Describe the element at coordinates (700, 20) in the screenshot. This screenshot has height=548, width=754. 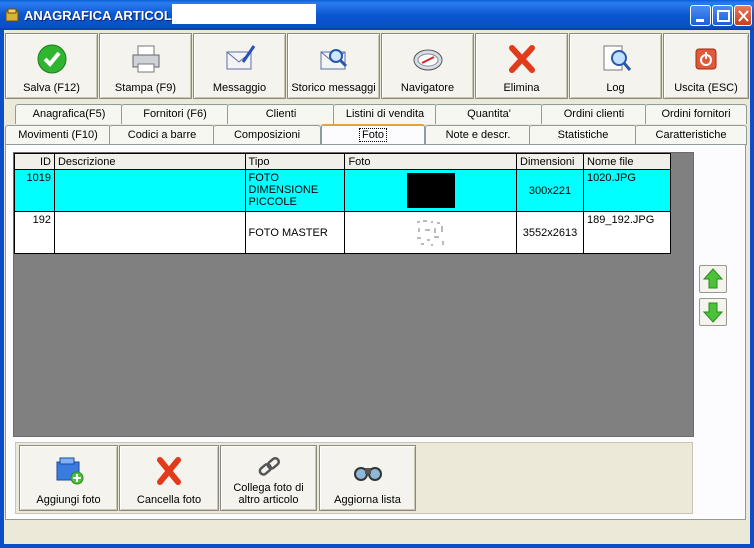
I see `minimize-icon` at that location.